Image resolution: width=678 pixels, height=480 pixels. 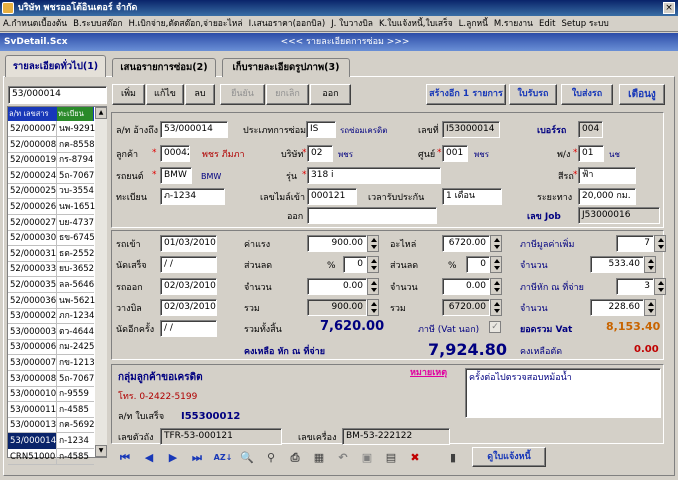 What do you see at coordinates (51, 144) in the screenshot?
I see `list-item: 52/000008 กค-8558` at bounding box center [51, 144].